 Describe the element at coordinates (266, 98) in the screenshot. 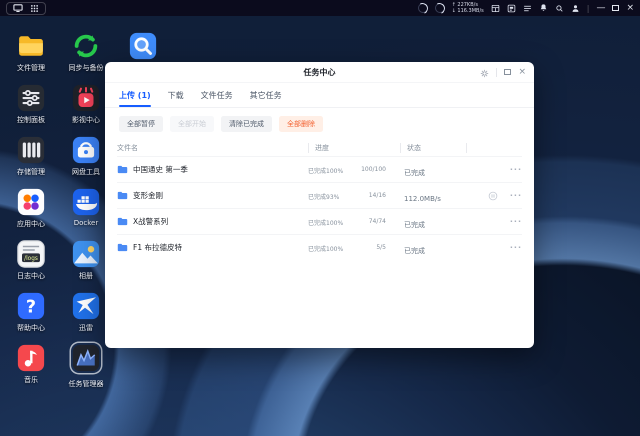

I see `tab-other-tasks: 其它任务` at that location.